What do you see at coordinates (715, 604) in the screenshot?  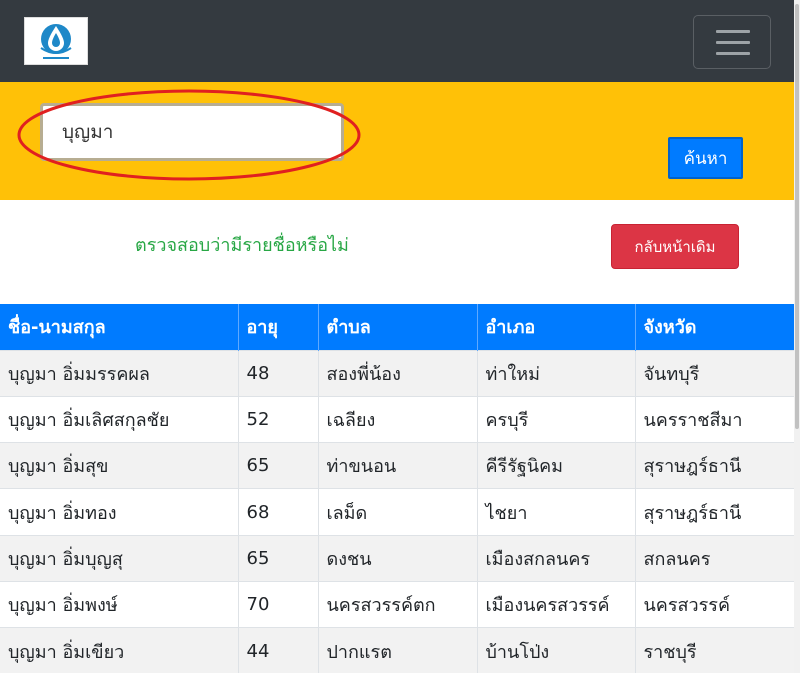 I see `cell-province: นครสวรรค์` at bounding box center [715, 604].